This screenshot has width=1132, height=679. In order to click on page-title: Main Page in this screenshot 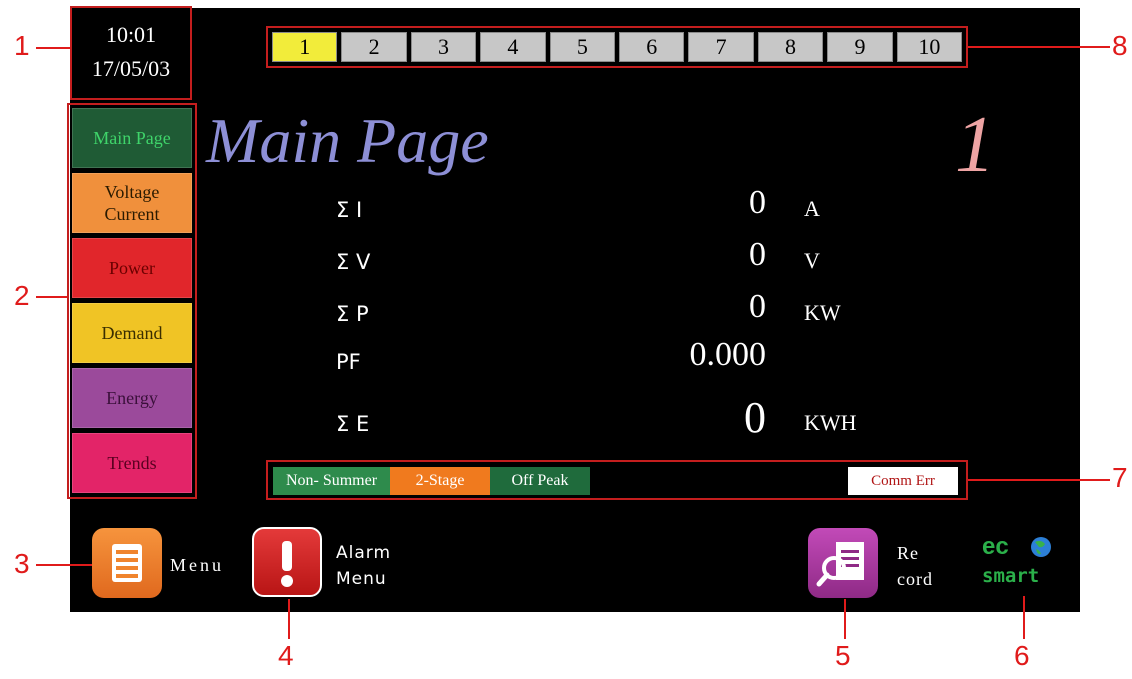, I will do `click(347, 140)`.